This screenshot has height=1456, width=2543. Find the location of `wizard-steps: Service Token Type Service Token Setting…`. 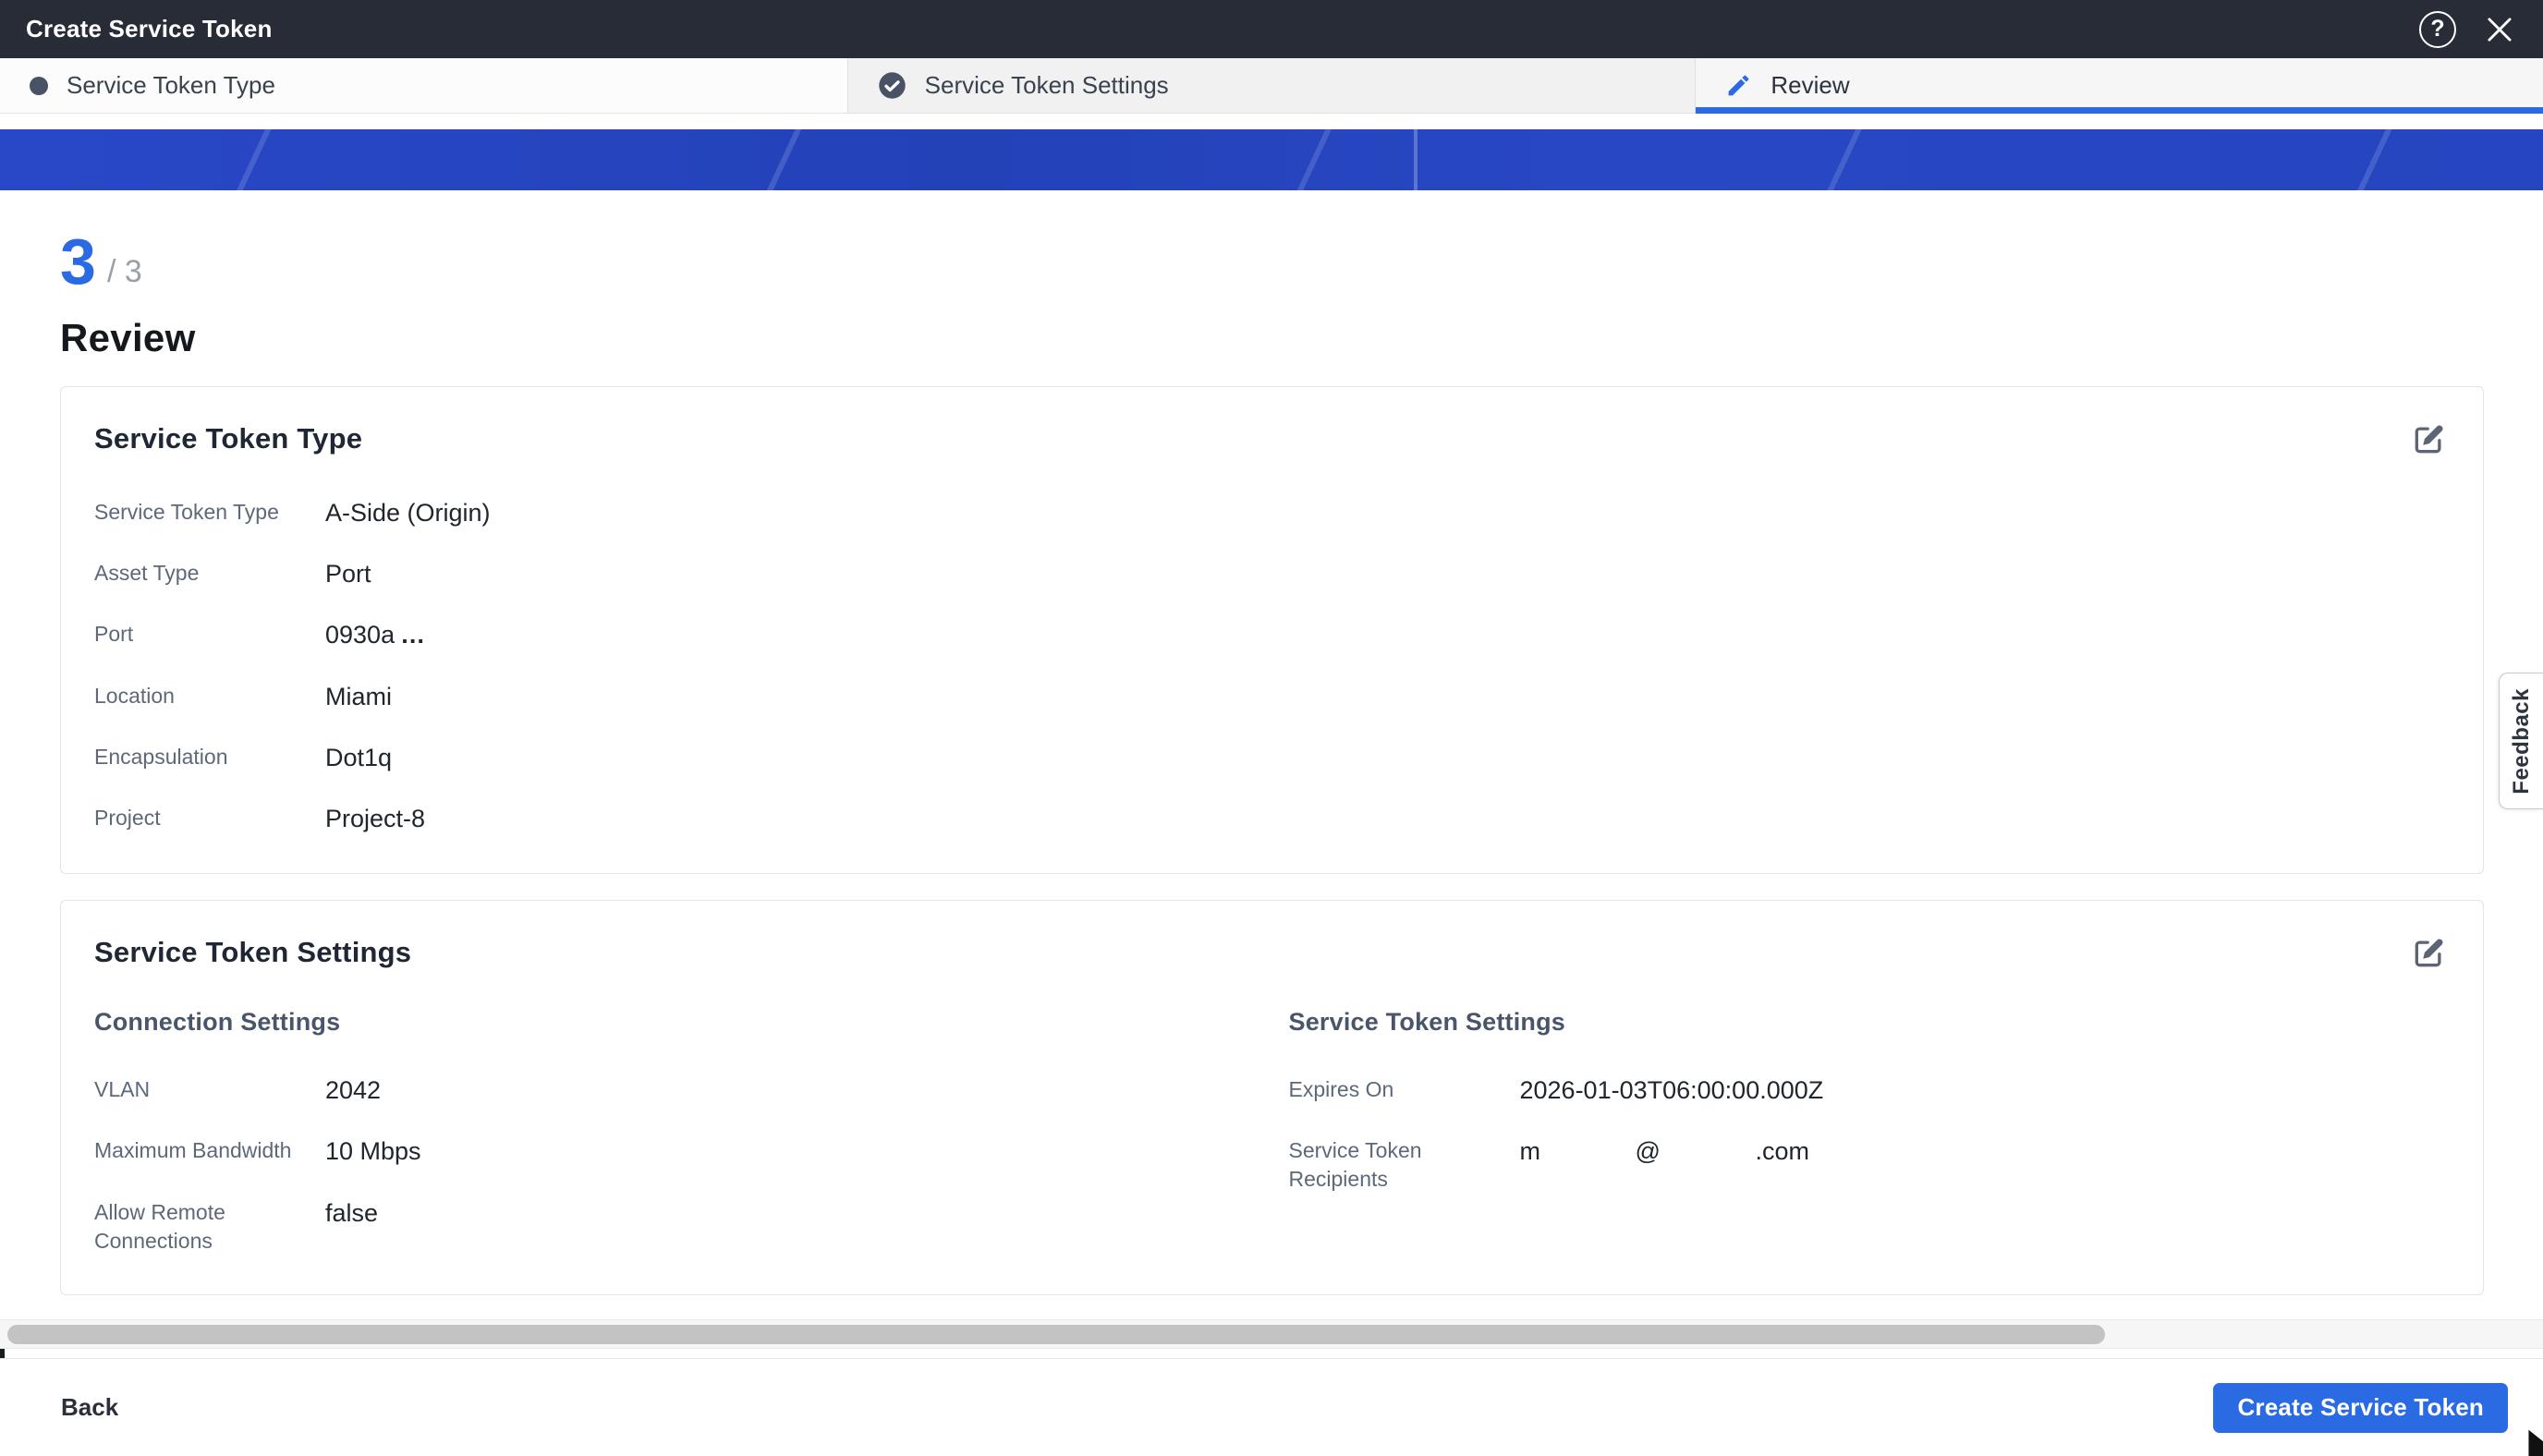

wizard-steps: Service Token Type Service Token Setting… is located at coordinates (1272, 86).